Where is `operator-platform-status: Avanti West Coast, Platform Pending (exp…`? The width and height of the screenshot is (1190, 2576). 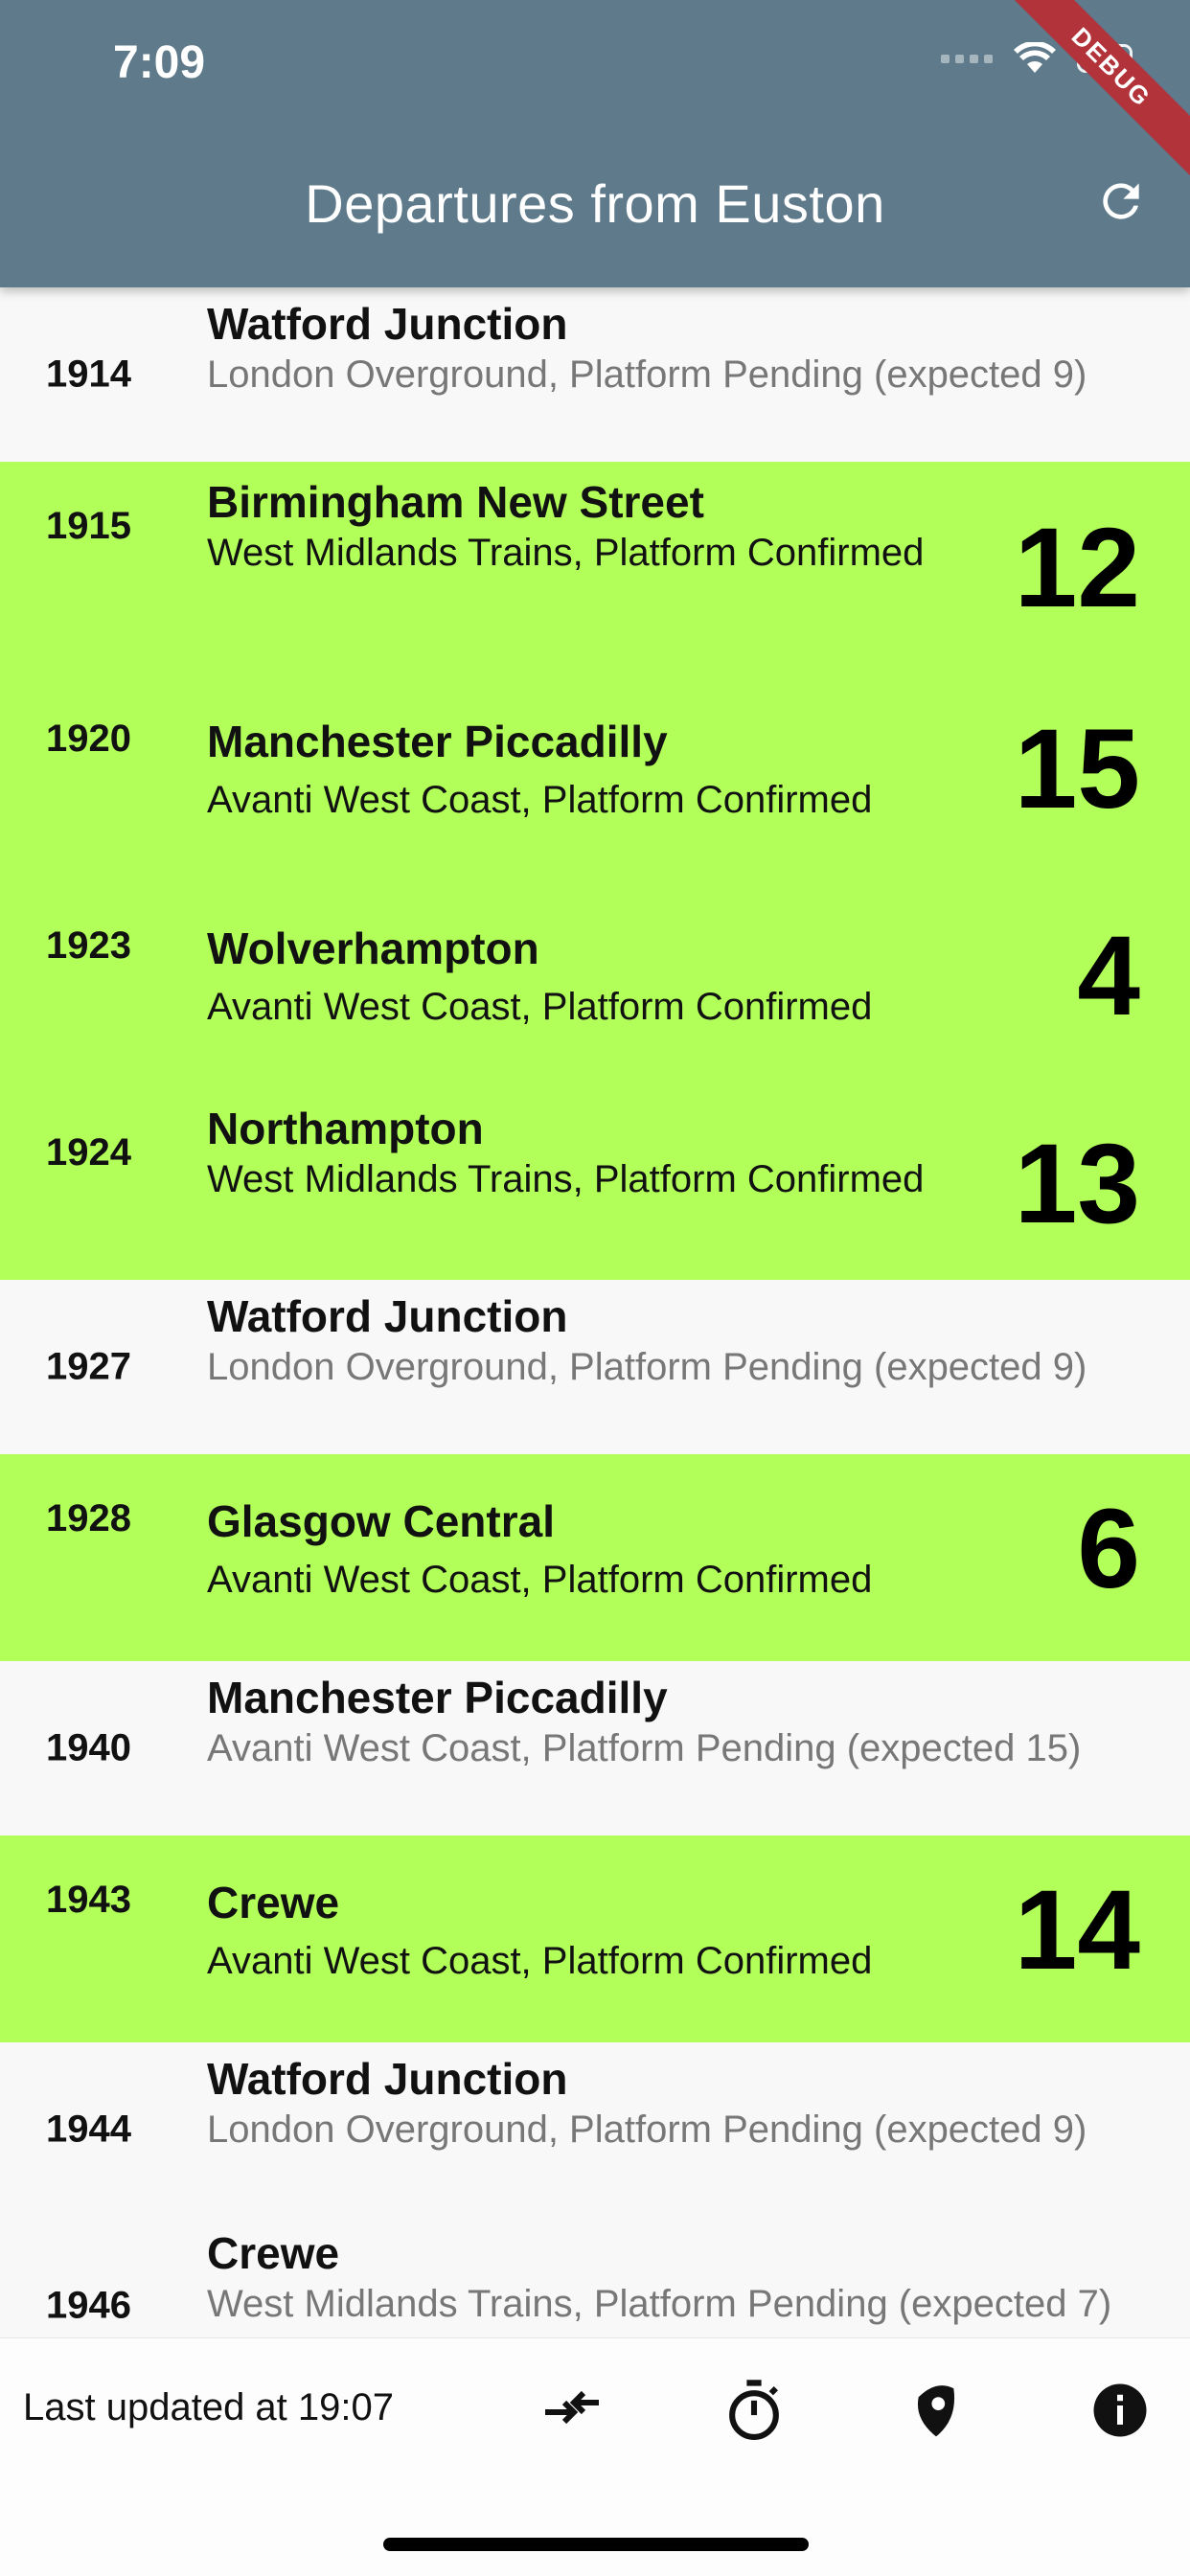
operator-platform-status: Avanti West Coast, Platform Pending (exp… is located at coordinates (645, 1748).